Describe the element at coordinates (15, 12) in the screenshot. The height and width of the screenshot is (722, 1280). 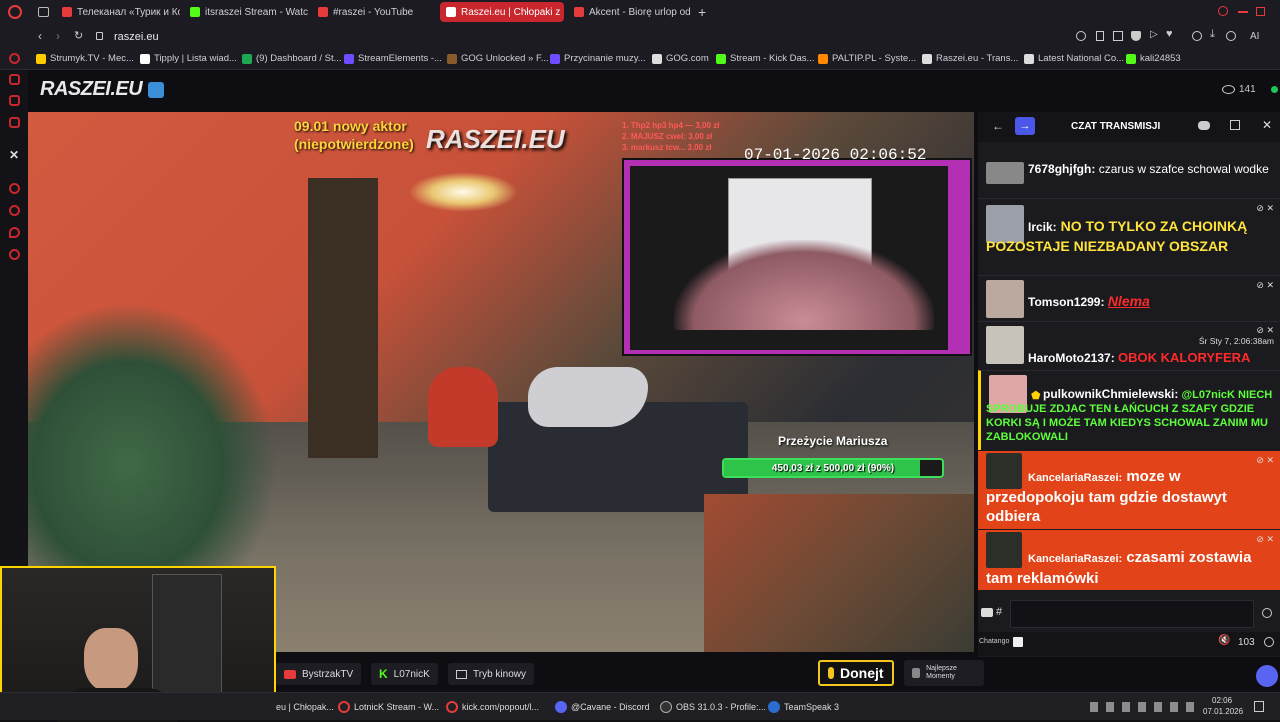
I see `opera-logo-icon` at that location.